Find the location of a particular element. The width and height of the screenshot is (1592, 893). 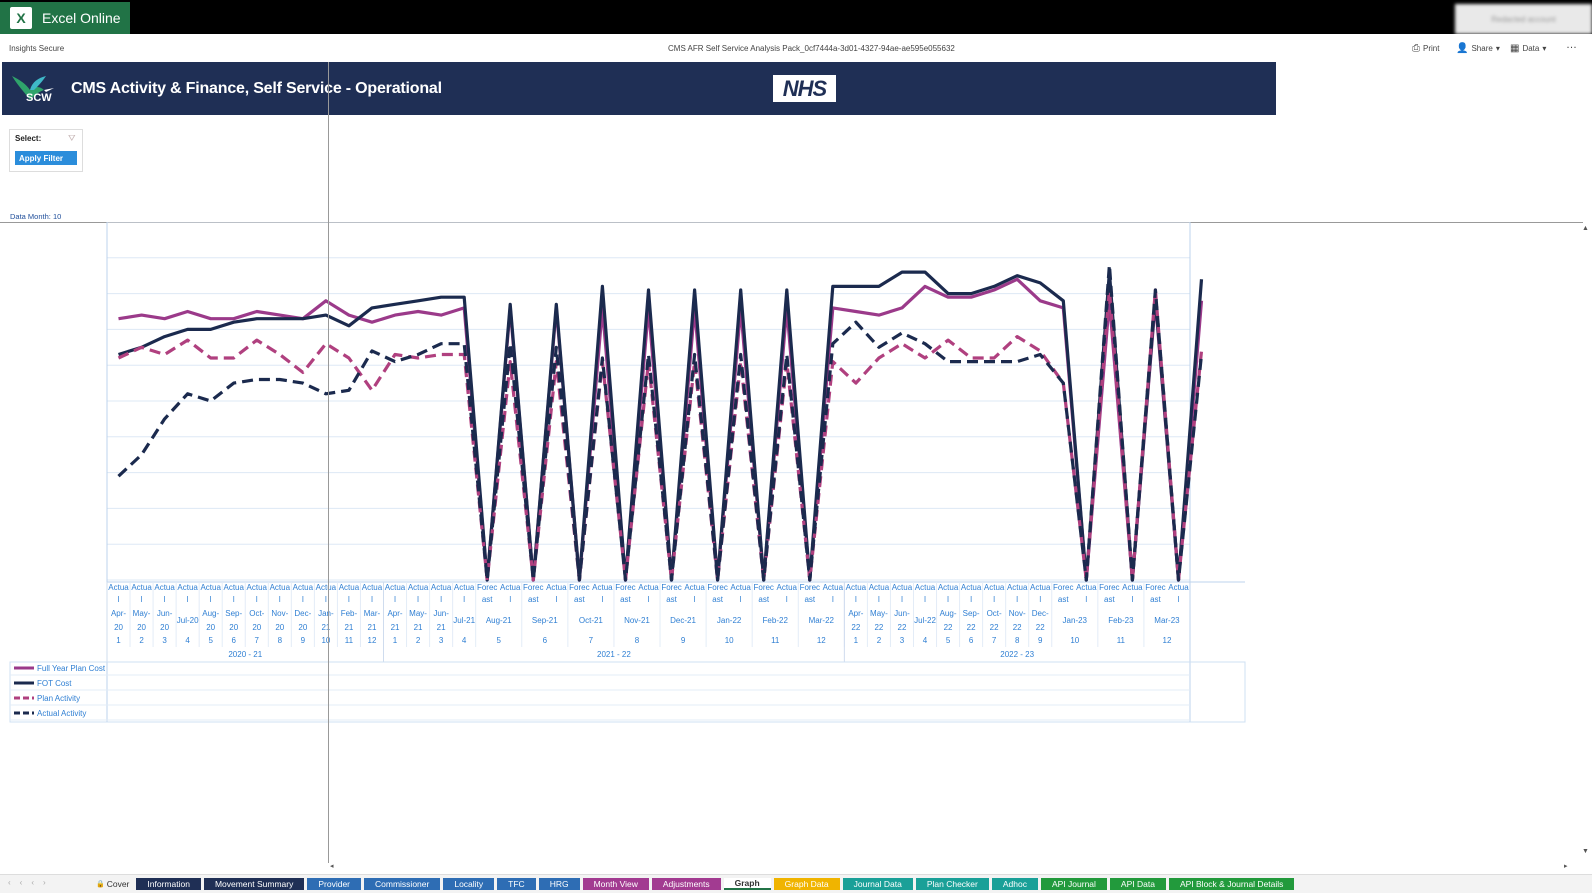

tick-label-month: 21 is located at coordinates (372, 627).